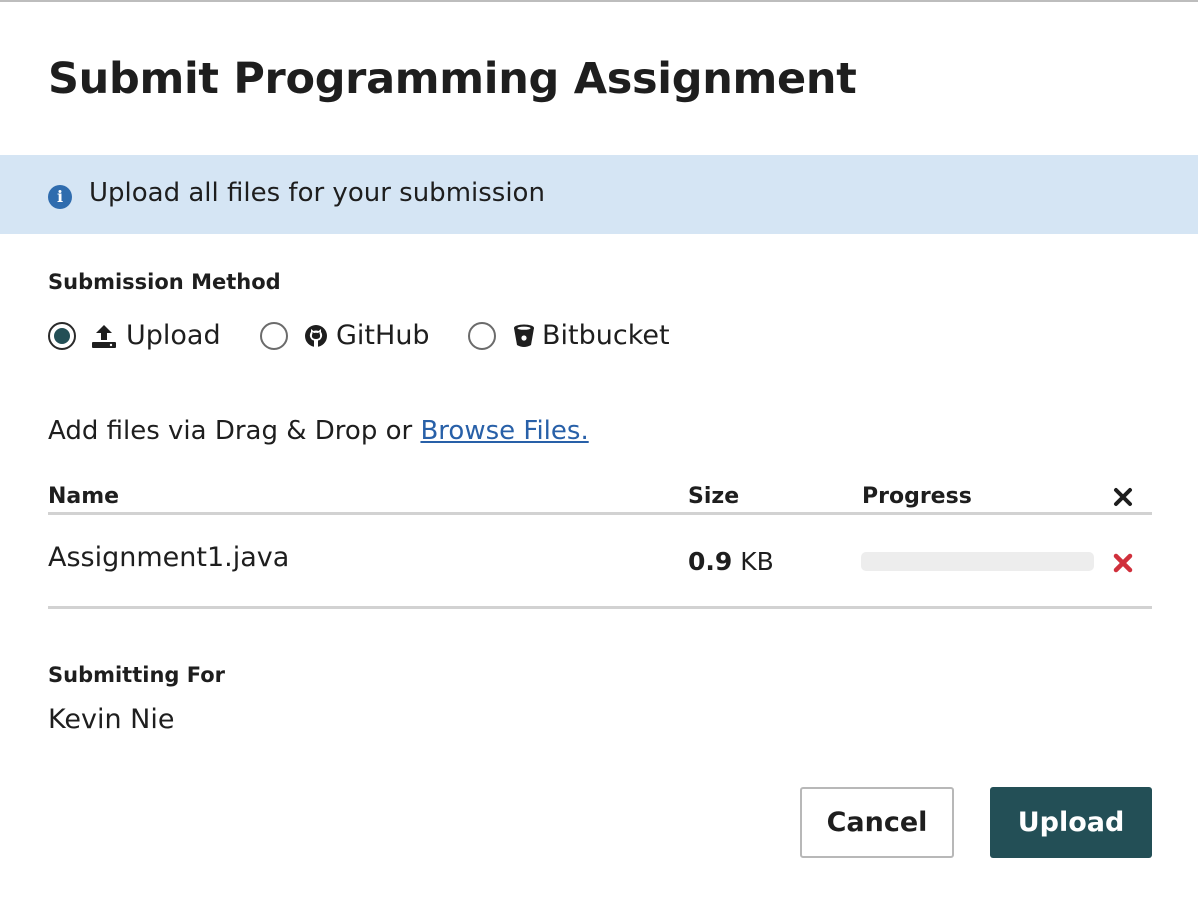 Image resolution: width=1198 pixels, height=906 pixels. I want to click on cancel-button: Cancel, so click(877, 822).